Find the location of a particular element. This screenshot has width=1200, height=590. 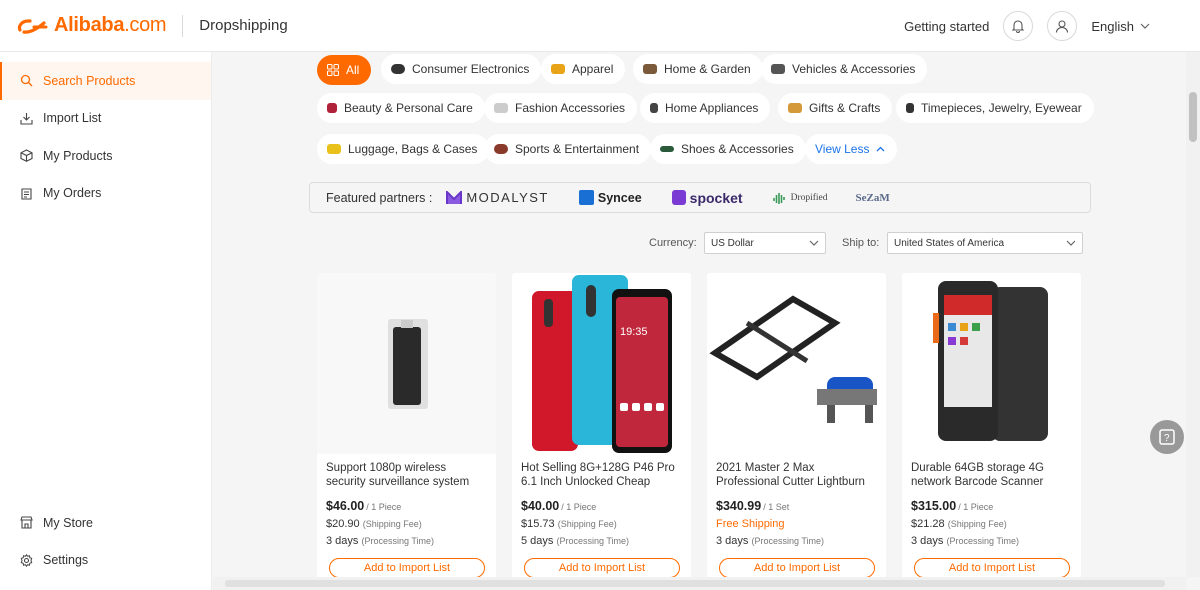

watch-icon is located at coordinates (910, 108).